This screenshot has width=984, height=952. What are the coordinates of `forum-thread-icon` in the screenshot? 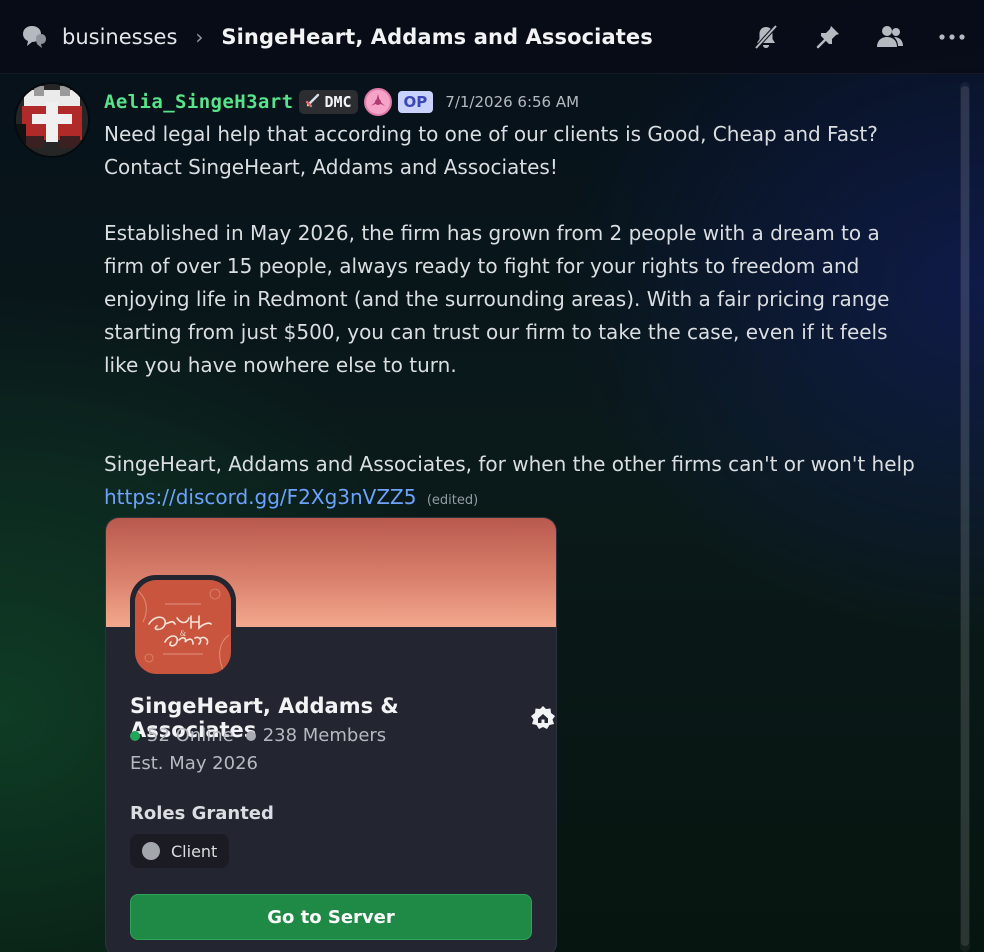 It's located at (33, 37).